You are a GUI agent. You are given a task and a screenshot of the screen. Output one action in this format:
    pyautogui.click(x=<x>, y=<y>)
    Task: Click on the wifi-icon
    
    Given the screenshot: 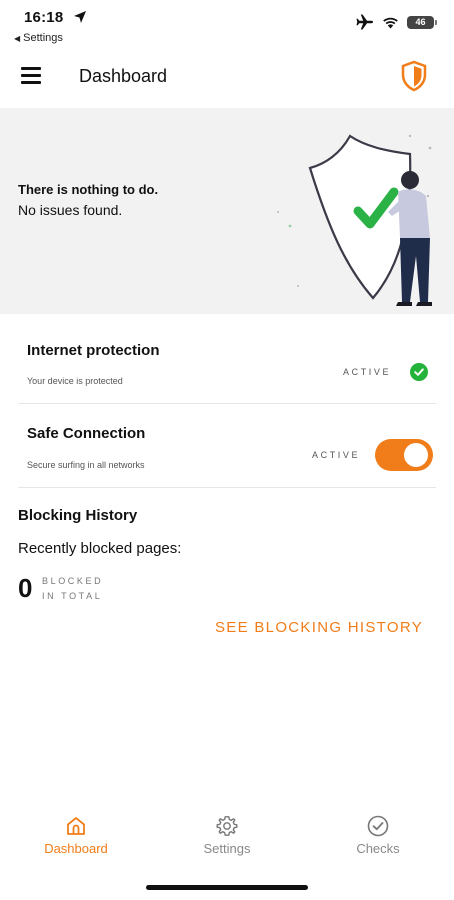 What is the action you would take?
    pyautogui.click(x=390, y=22)
    